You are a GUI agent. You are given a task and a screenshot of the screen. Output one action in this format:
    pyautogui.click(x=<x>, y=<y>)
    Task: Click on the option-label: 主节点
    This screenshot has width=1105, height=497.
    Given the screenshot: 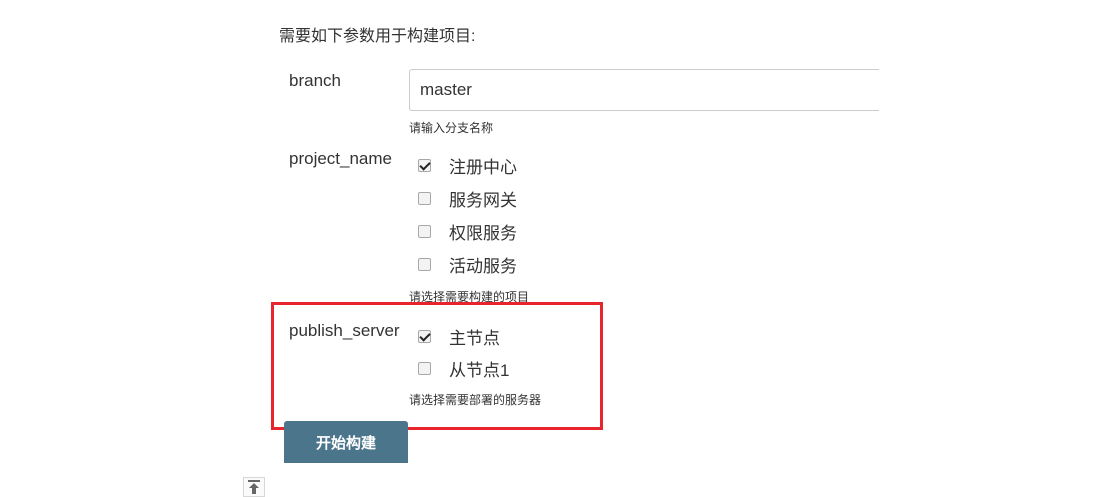 What is the action you would take?
    pyautogui.click(x=474, y=338)
    